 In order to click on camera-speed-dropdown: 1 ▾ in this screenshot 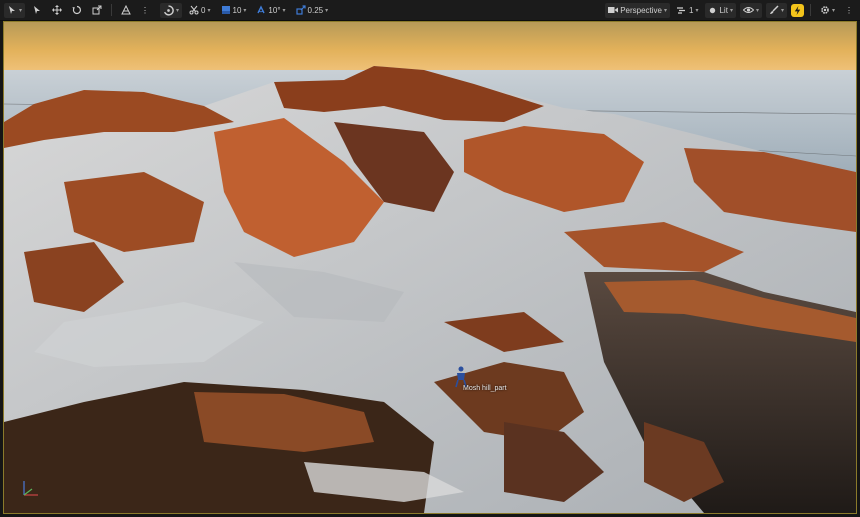, I will do `click(687, 10)`.